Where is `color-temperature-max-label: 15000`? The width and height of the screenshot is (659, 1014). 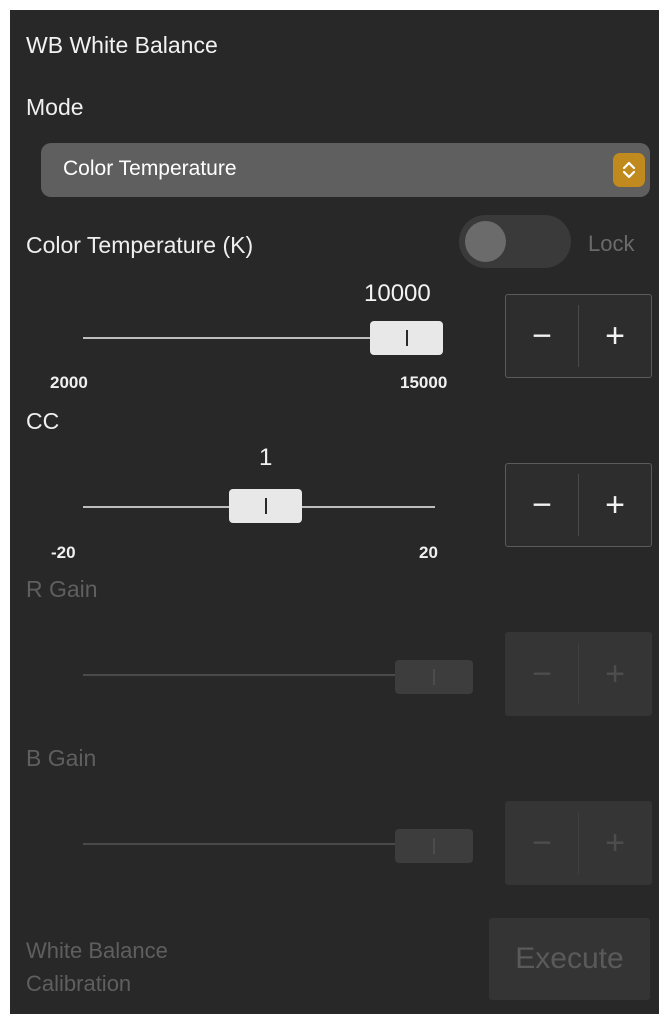 color-temperature-max-label: 15000 is located at coordinates (424, 382).